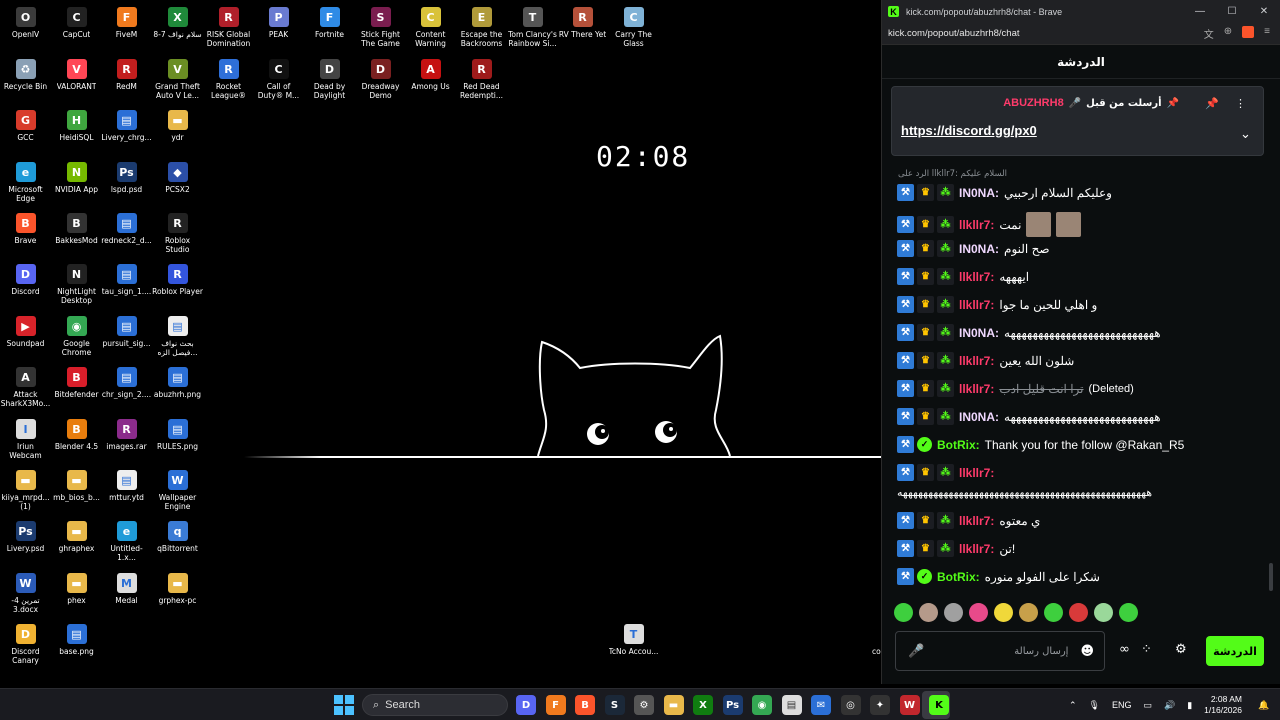 The height and width of the screenshot is (720, 1280). I want to click on desktop-icon: D Discord Canary, so click(25, 642).